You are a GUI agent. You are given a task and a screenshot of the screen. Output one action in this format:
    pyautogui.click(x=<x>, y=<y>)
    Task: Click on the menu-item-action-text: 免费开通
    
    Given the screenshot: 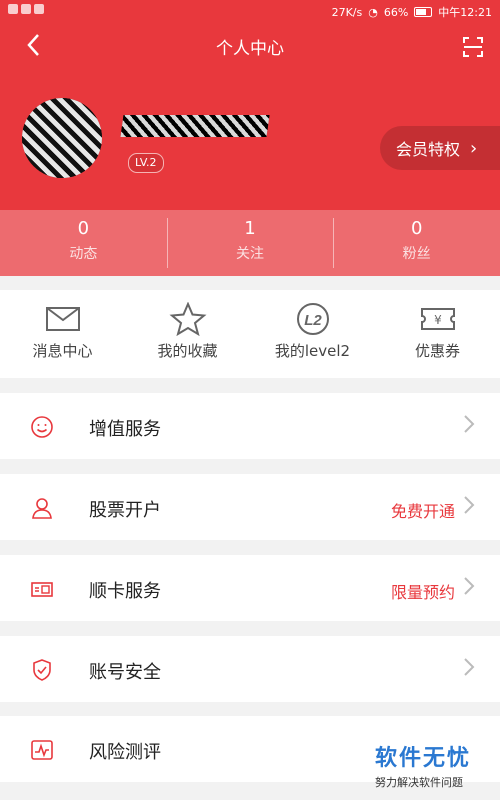 What is the action you would take?
    pyautogui.click(x=422, y=511)
    